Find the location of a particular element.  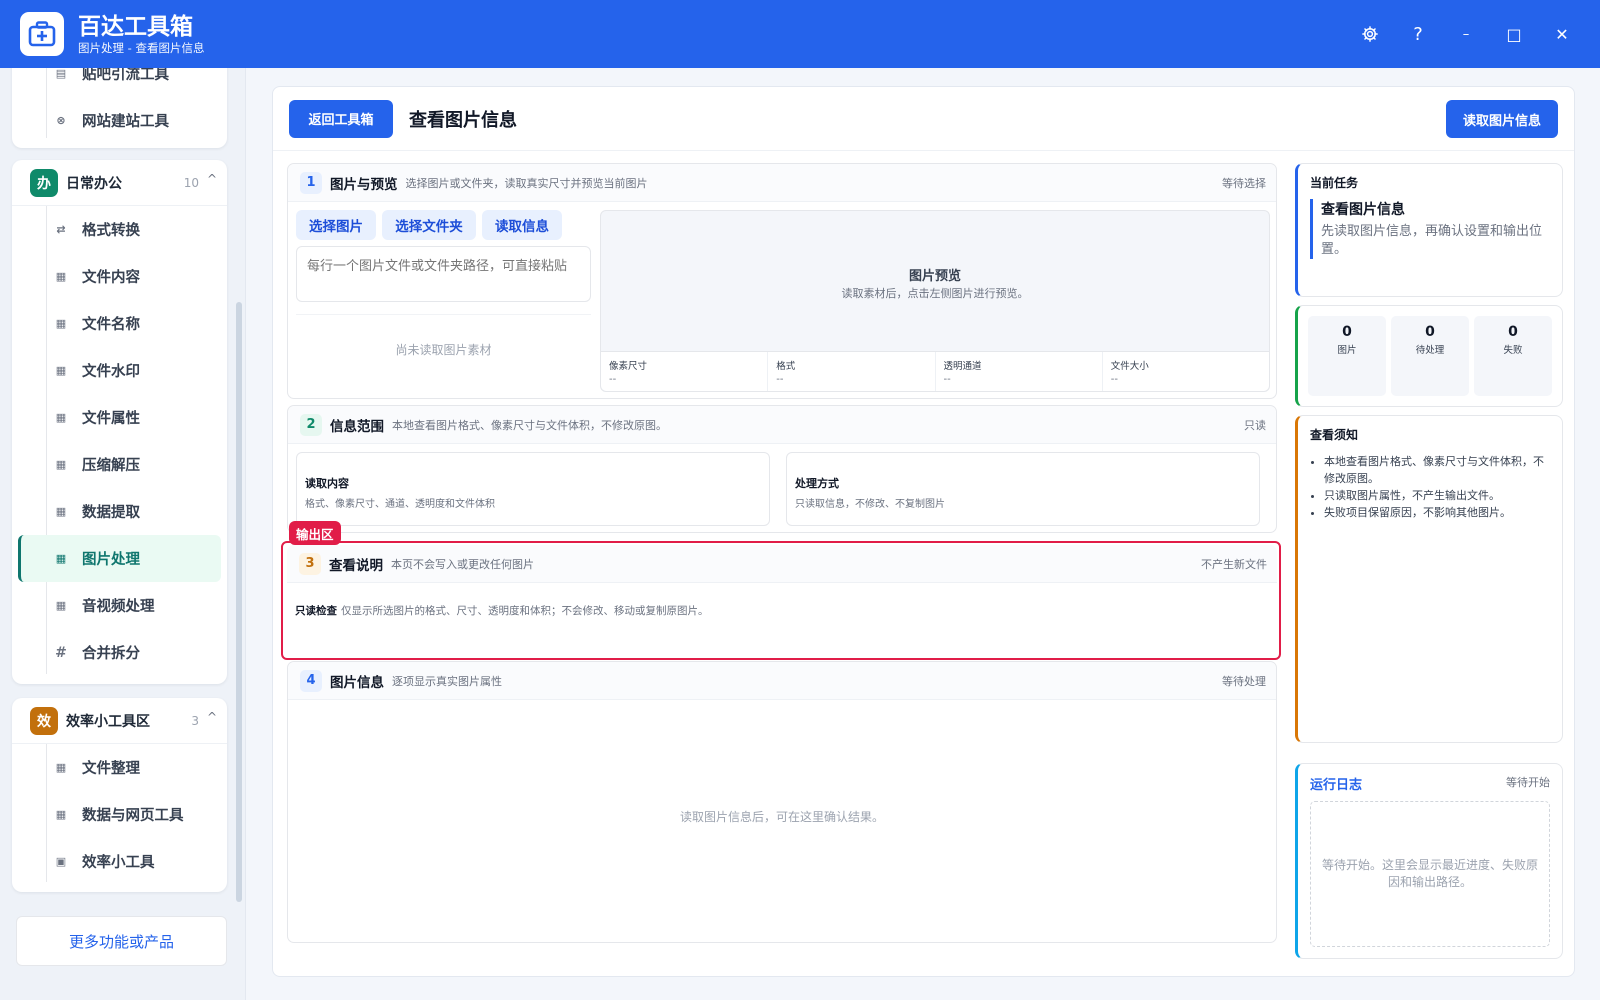

log-title: 运行日志 is located at coordinates (1336, 785).